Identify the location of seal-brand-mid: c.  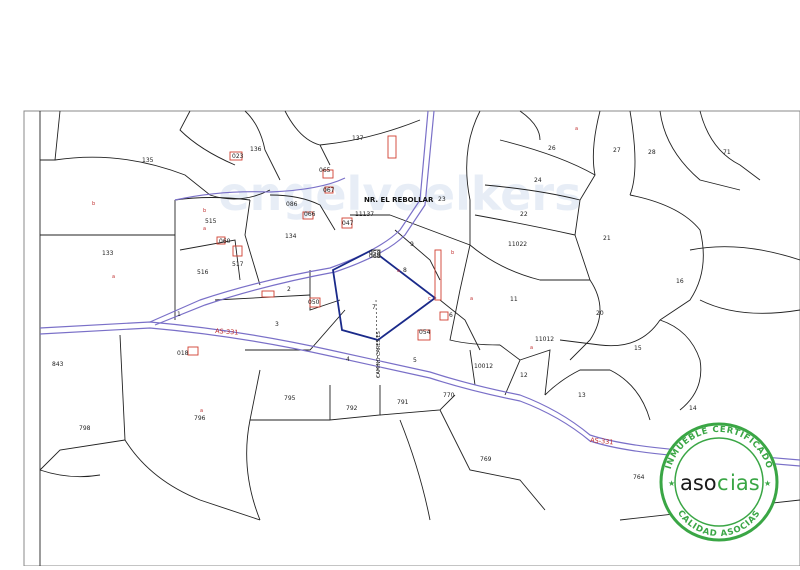
(723, 483).